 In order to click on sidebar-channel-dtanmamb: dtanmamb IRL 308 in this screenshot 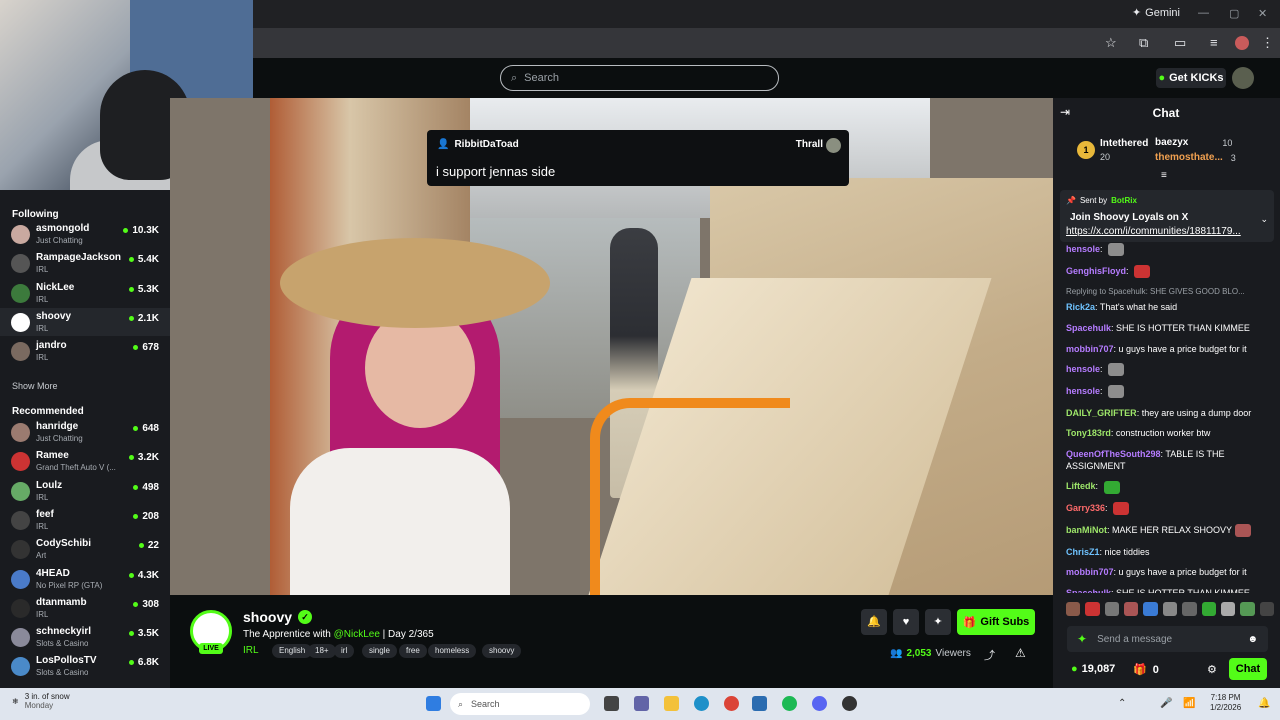, I will do `click(85, 608)`.